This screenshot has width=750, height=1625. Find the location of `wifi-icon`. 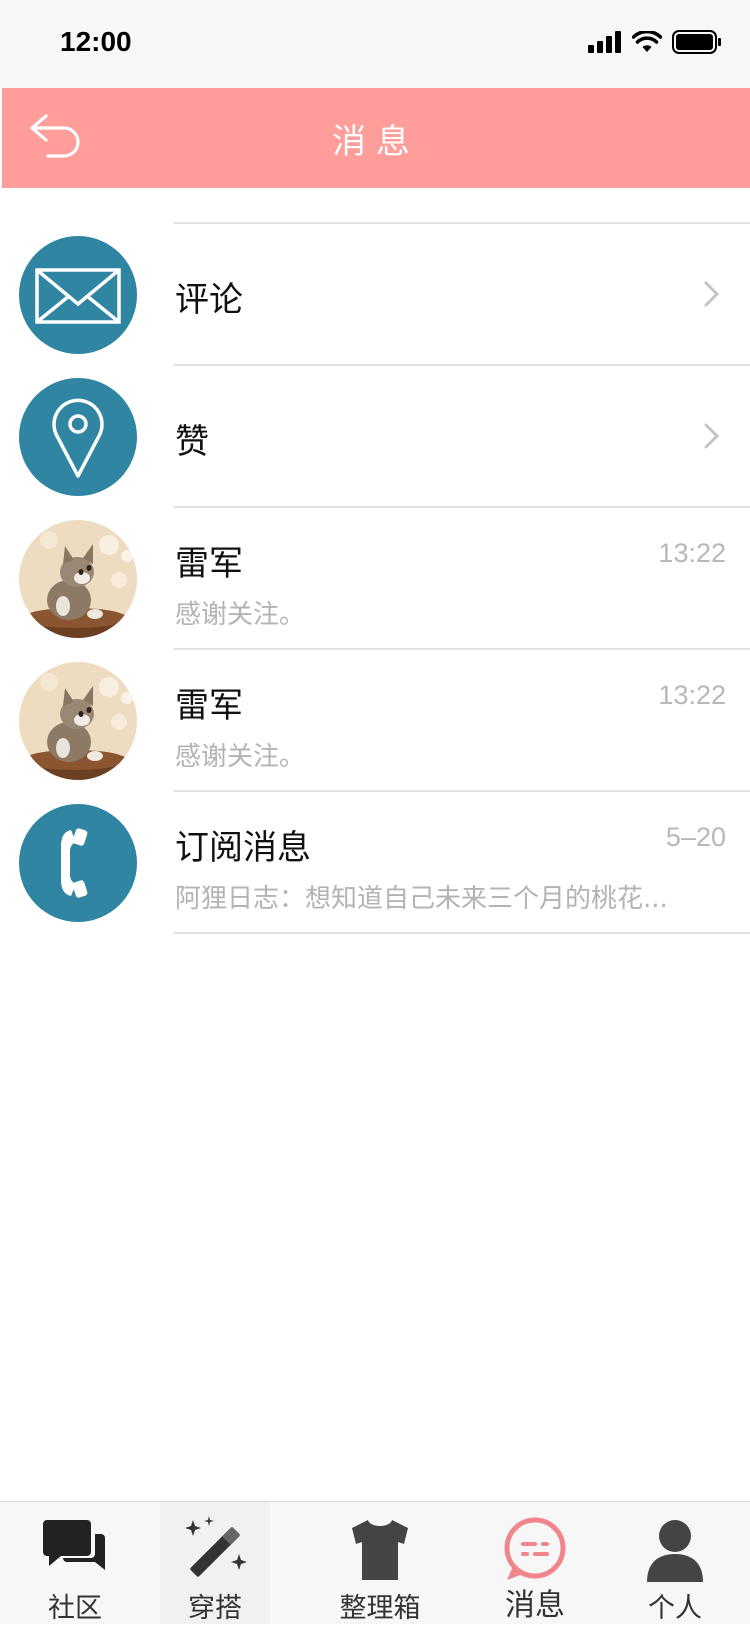

wifi-icon is located at coordinates (647, 41).